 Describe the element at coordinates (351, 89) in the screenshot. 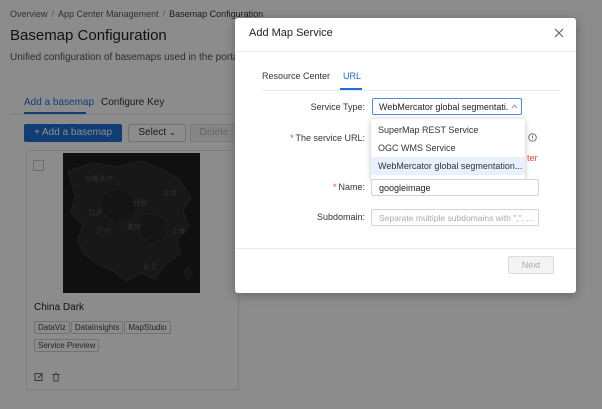

I see `active-tab-indicator` at that location.